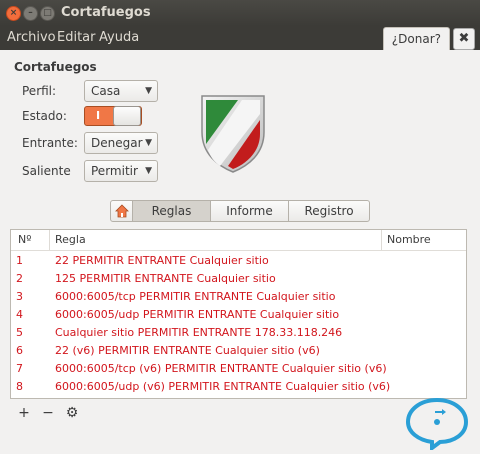  I want to click on rule-number: 4, so click(19, 314).